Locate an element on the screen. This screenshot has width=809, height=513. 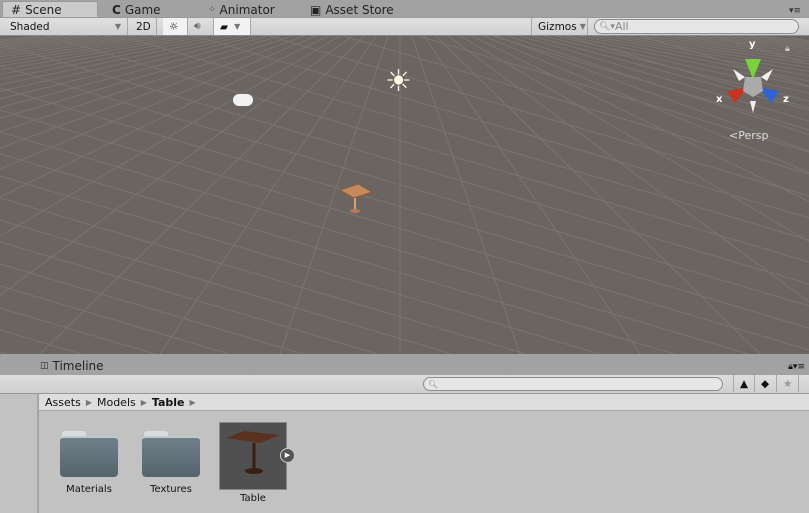
breadcrumb-table: Table is located at coordinates (168, 402).